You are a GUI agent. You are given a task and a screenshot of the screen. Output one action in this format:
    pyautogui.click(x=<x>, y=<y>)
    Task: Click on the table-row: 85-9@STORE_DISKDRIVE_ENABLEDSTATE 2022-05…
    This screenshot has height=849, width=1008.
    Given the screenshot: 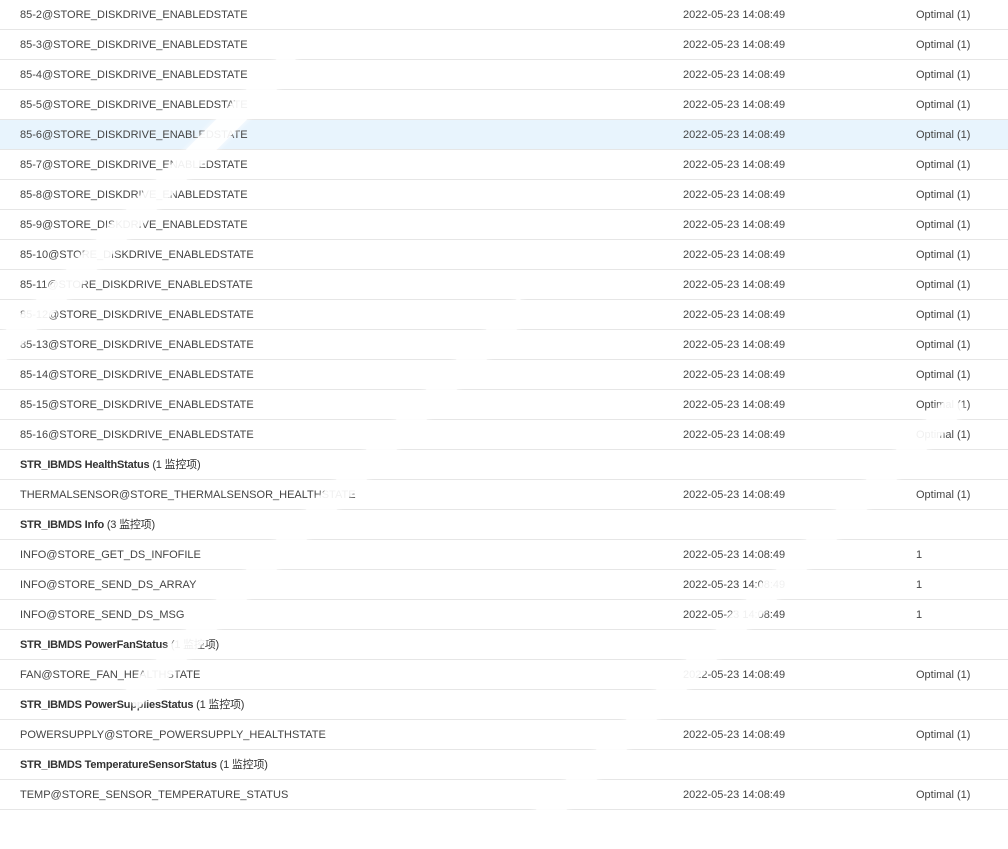 What is the action you would take?
    pyautogui.click(x=504, y=225)
    